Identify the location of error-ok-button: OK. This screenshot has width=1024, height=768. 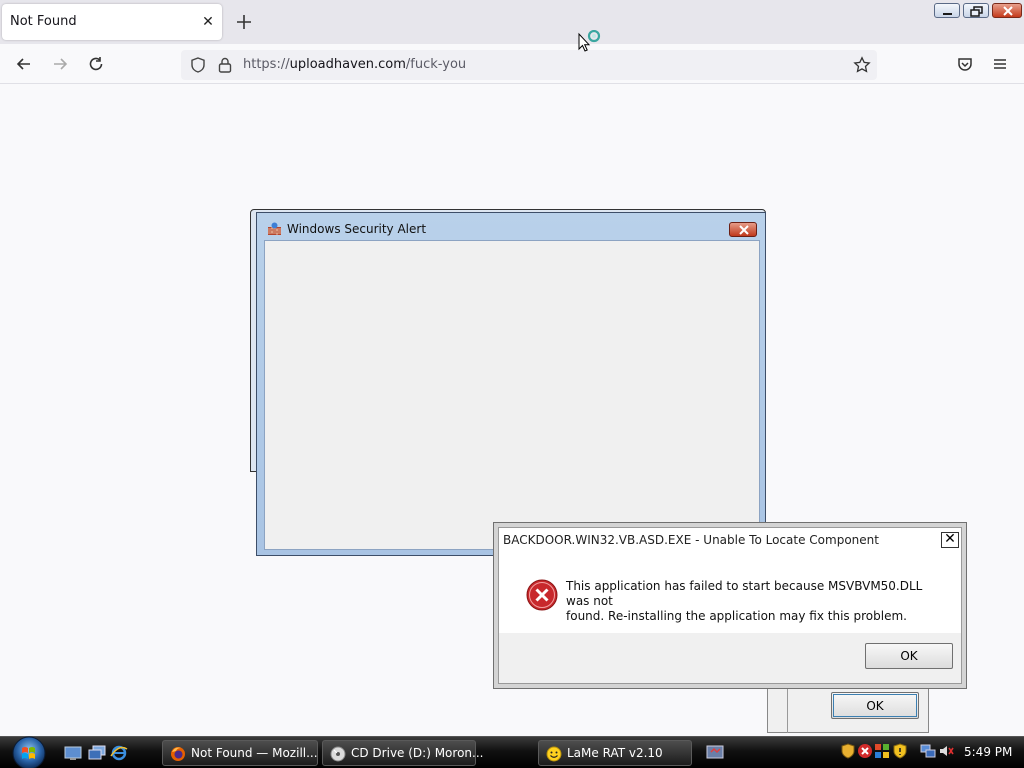
(909, 656).